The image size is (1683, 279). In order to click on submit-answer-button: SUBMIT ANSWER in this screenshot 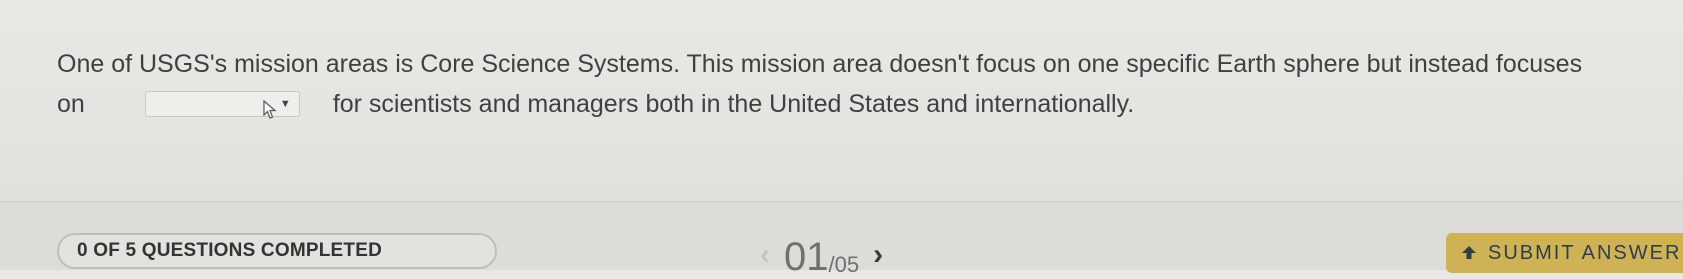, I will do `click(1564, 253)`.